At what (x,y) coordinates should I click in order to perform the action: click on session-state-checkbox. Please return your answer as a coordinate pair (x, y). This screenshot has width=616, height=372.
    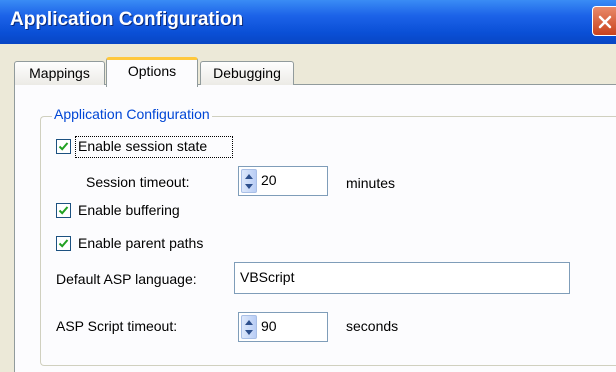
    Looking at the image, I should click on (63, 146).